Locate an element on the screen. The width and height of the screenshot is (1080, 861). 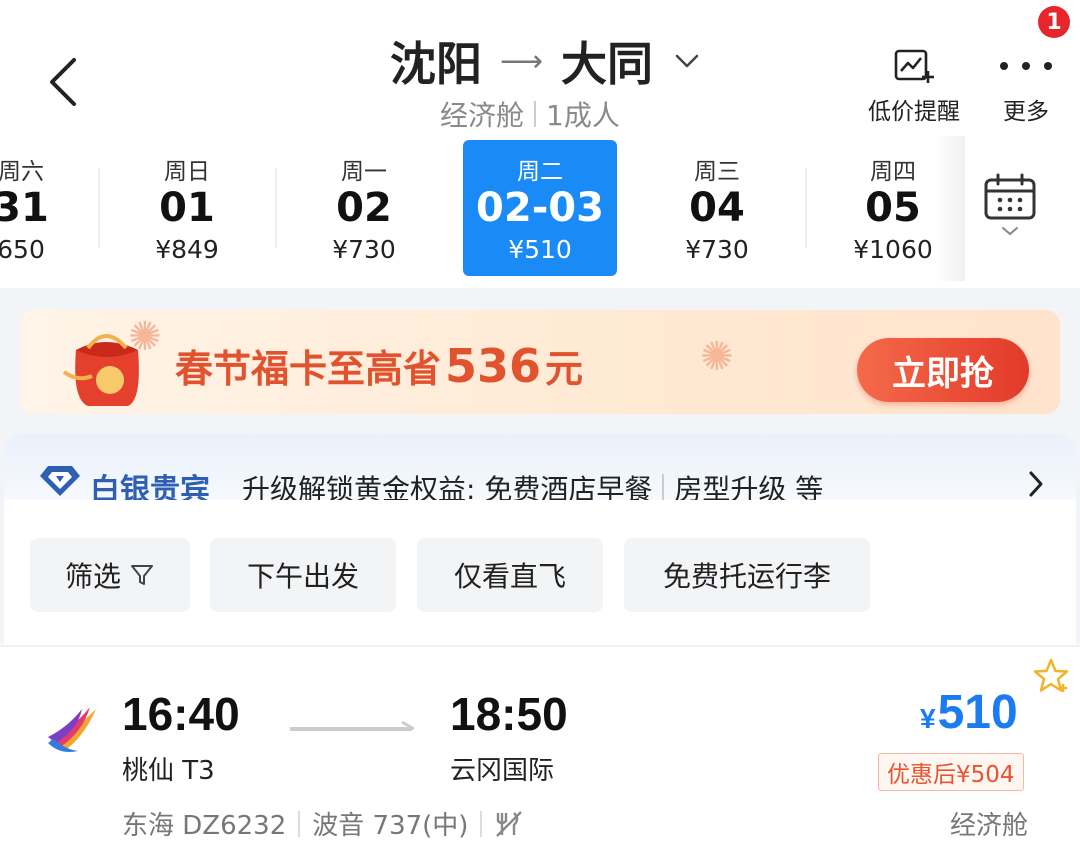
weekday-label: 周二 is located at coordinates (540, 172).